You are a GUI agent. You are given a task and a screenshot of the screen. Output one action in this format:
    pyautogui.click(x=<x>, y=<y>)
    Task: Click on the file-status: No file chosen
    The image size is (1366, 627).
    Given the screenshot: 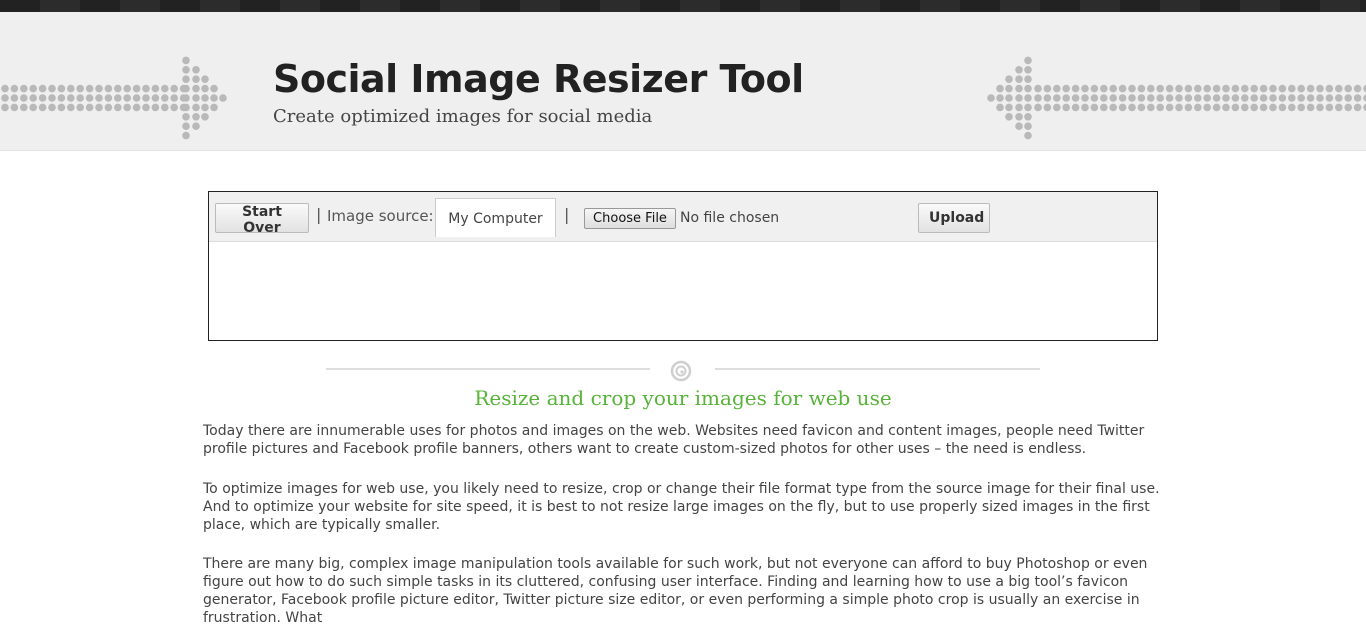 What is the action you would take?
    pyautogui.click(x=730, y=218)
    